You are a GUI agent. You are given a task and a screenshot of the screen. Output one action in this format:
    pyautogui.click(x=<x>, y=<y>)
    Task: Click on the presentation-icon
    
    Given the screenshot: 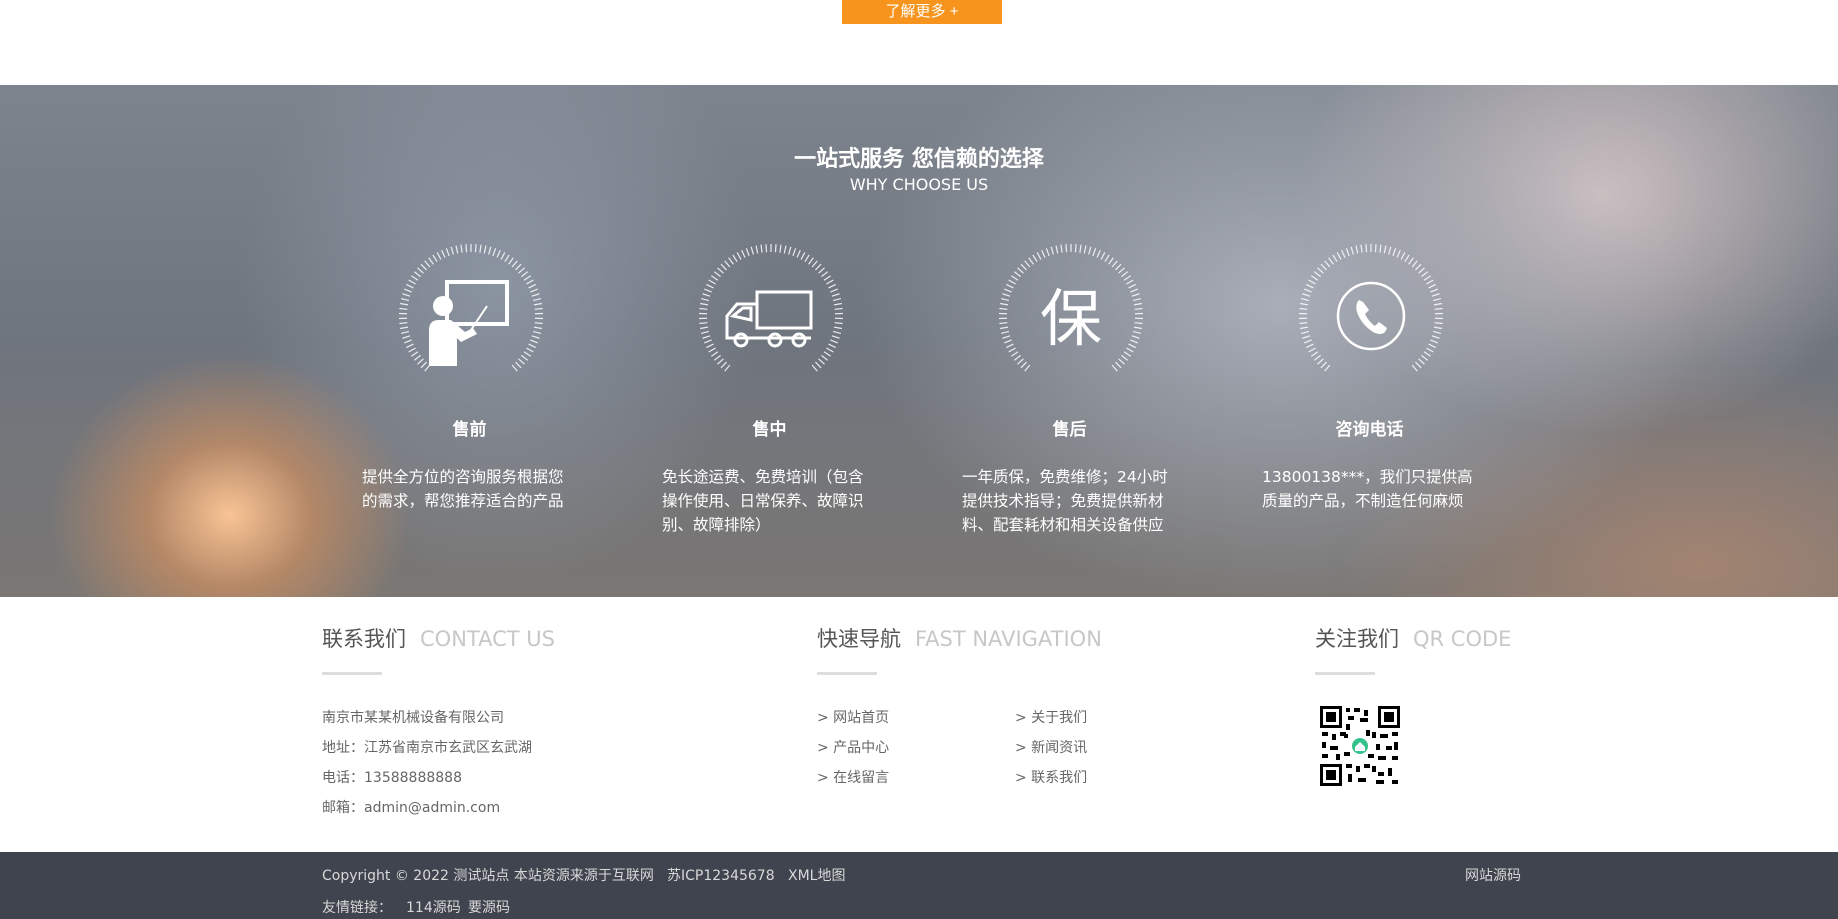 What is the action you would take?
    pyautogui.click(x=469, y=323)
    